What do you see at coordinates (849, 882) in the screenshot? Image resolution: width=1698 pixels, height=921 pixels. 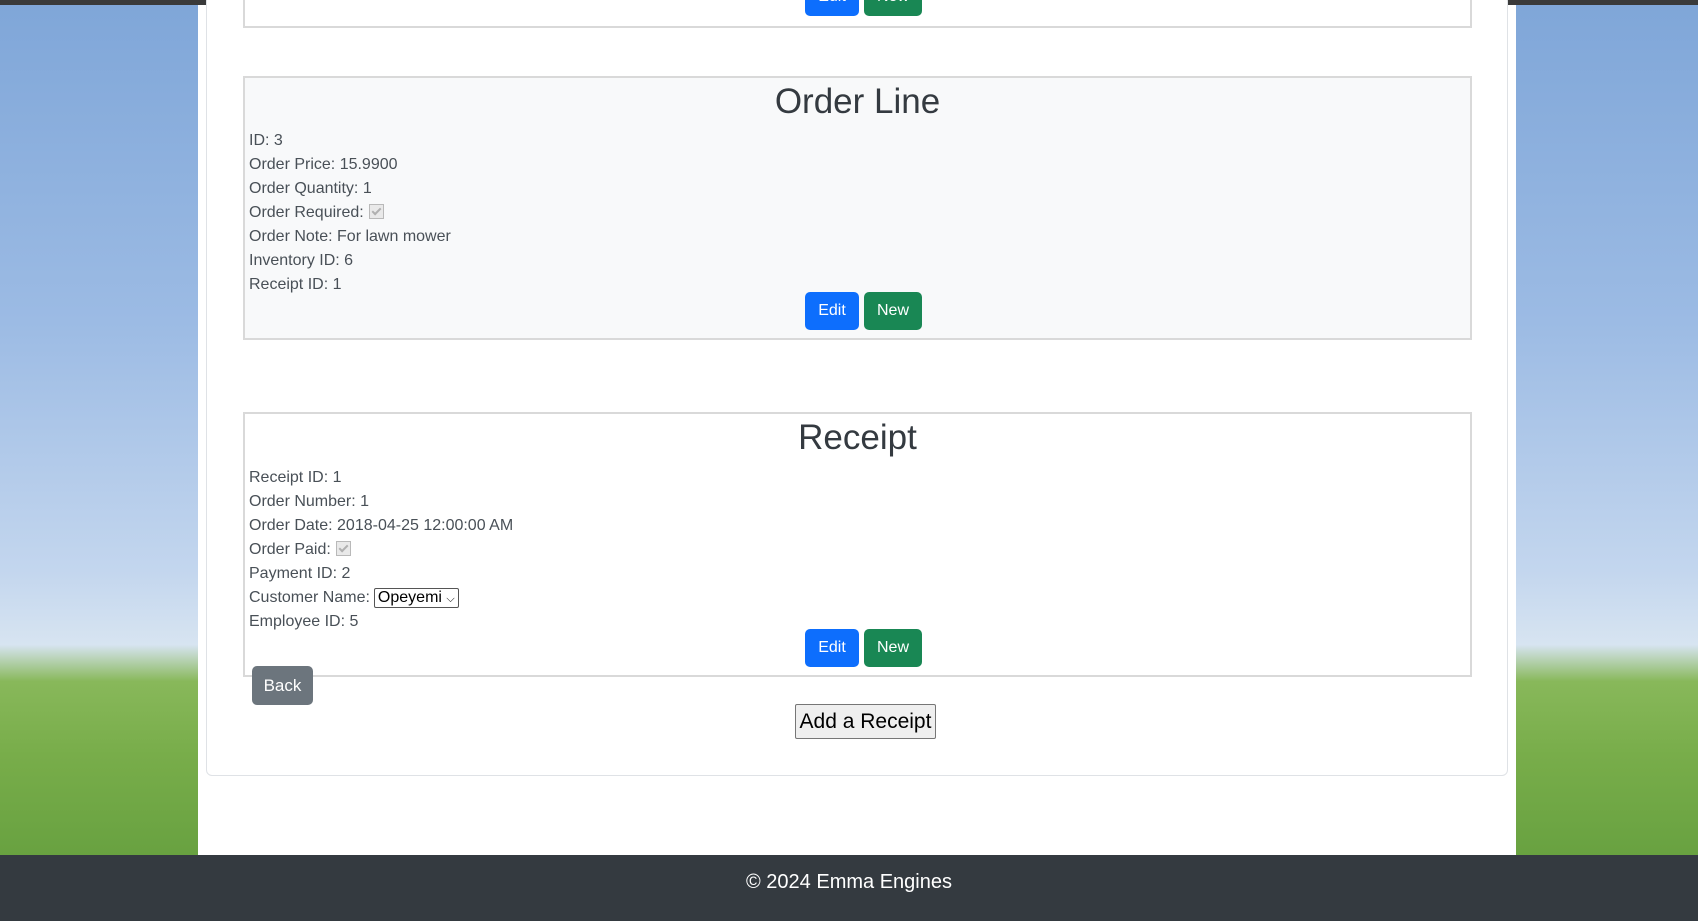 I see `footer-copyright: © 2024 Emma Engines` at bounding box center [849, 882].